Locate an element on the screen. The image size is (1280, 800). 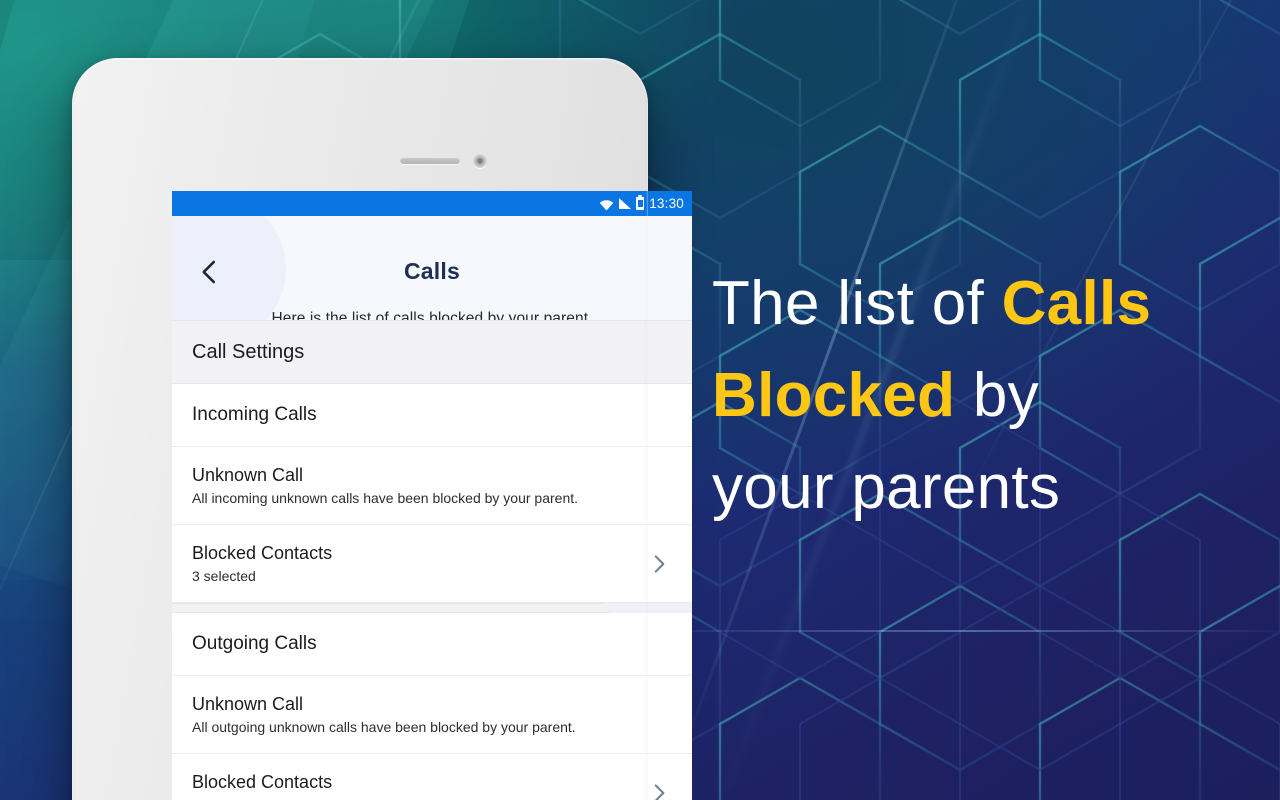
promo-headline-line: The list of Calls is located at coordinates (986, 304).